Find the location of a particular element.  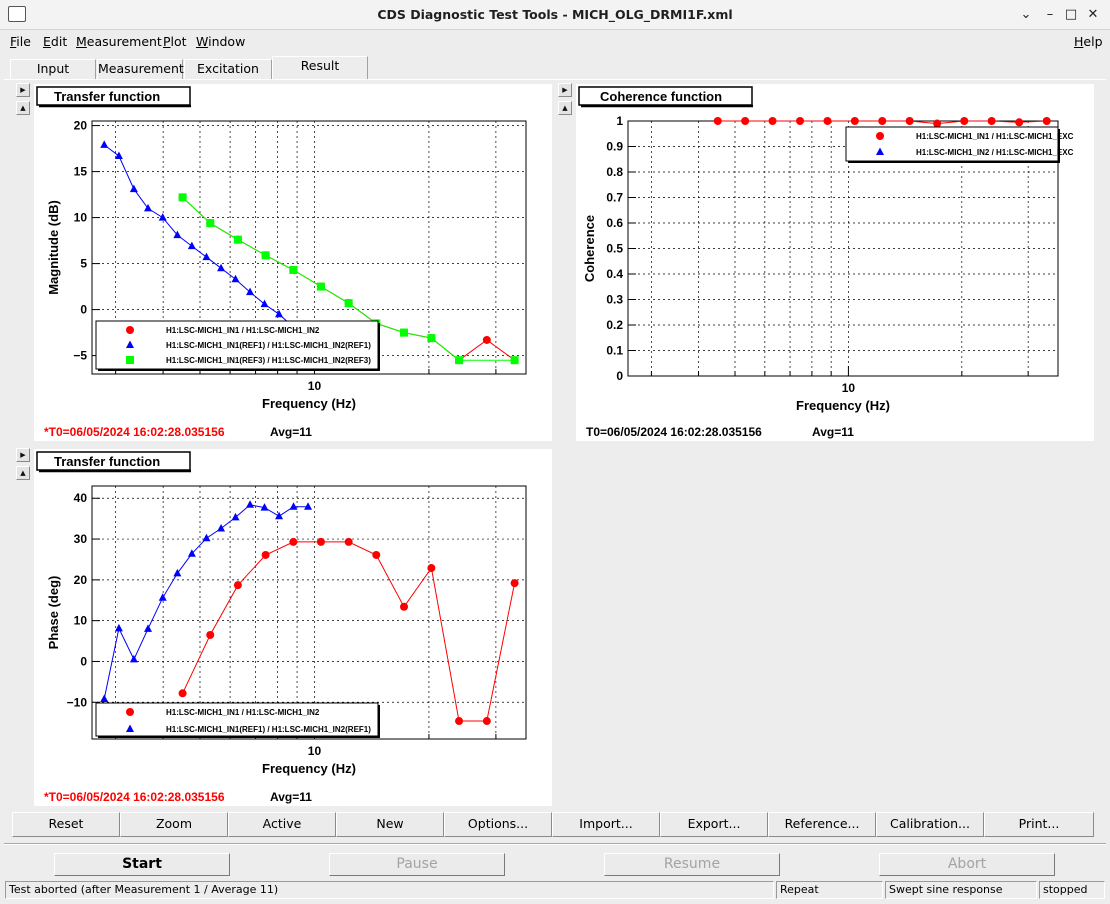

plot-avg: Avg=11 is located at coordinates (291, 432).